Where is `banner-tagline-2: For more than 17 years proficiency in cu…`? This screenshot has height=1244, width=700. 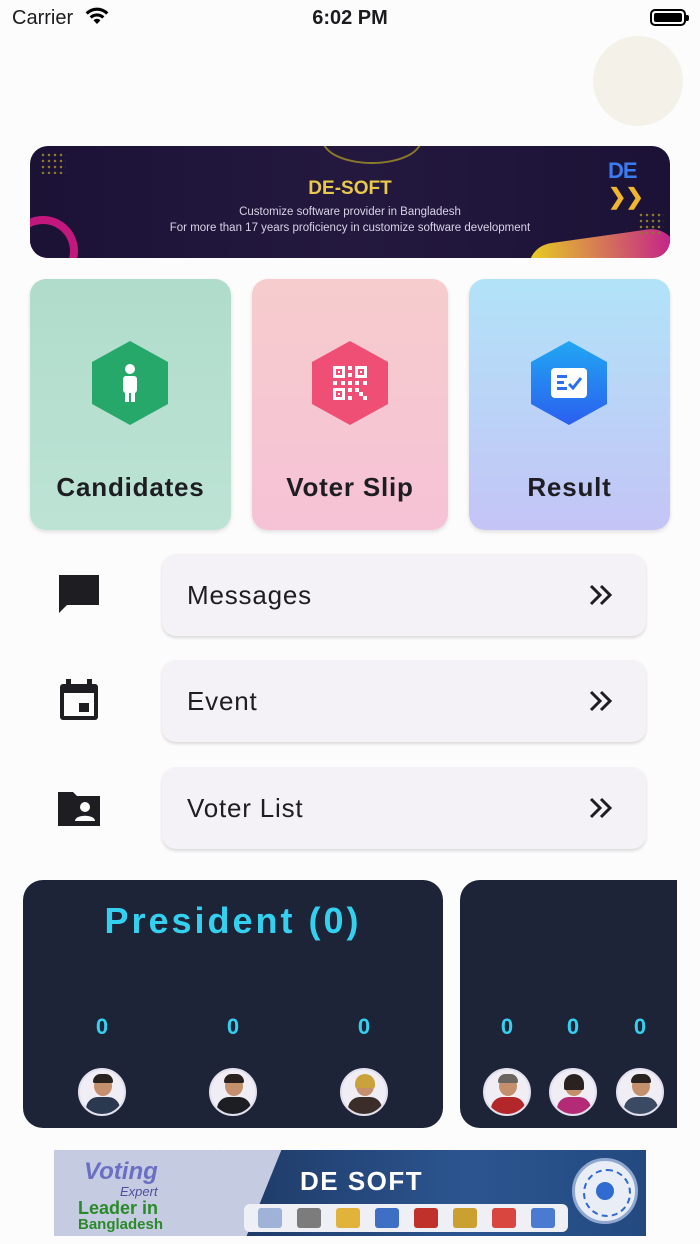 banner-tagline-2: For more than 17 years proficiency in cu… is located at coordinates (350, 228).